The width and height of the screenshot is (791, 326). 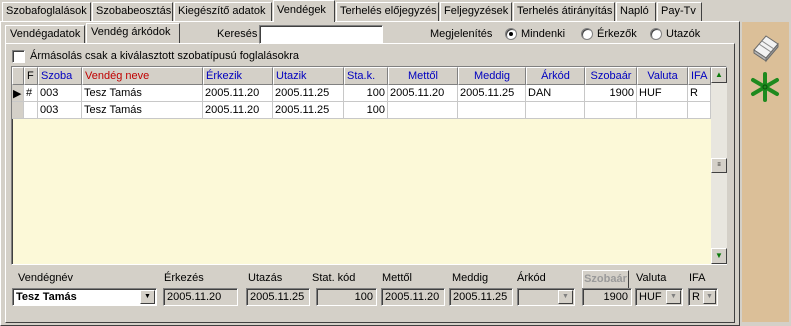 What do you see at coordinates (696, 297) in the screenshot?
I see `ifa-value: R` at bounding box center [696, 297].